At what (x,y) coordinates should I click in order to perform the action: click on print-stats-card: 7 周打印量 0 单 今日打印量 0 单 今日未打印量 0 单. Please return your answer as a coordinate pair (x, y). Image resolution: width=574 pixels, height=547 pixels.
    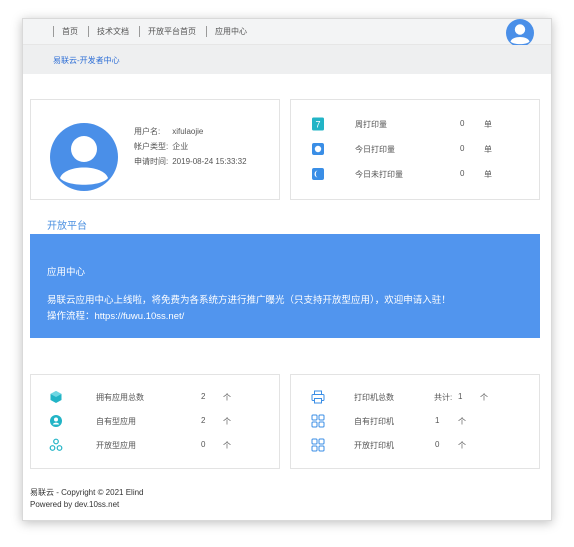
    Looking at the image, I should click on (415, 149).